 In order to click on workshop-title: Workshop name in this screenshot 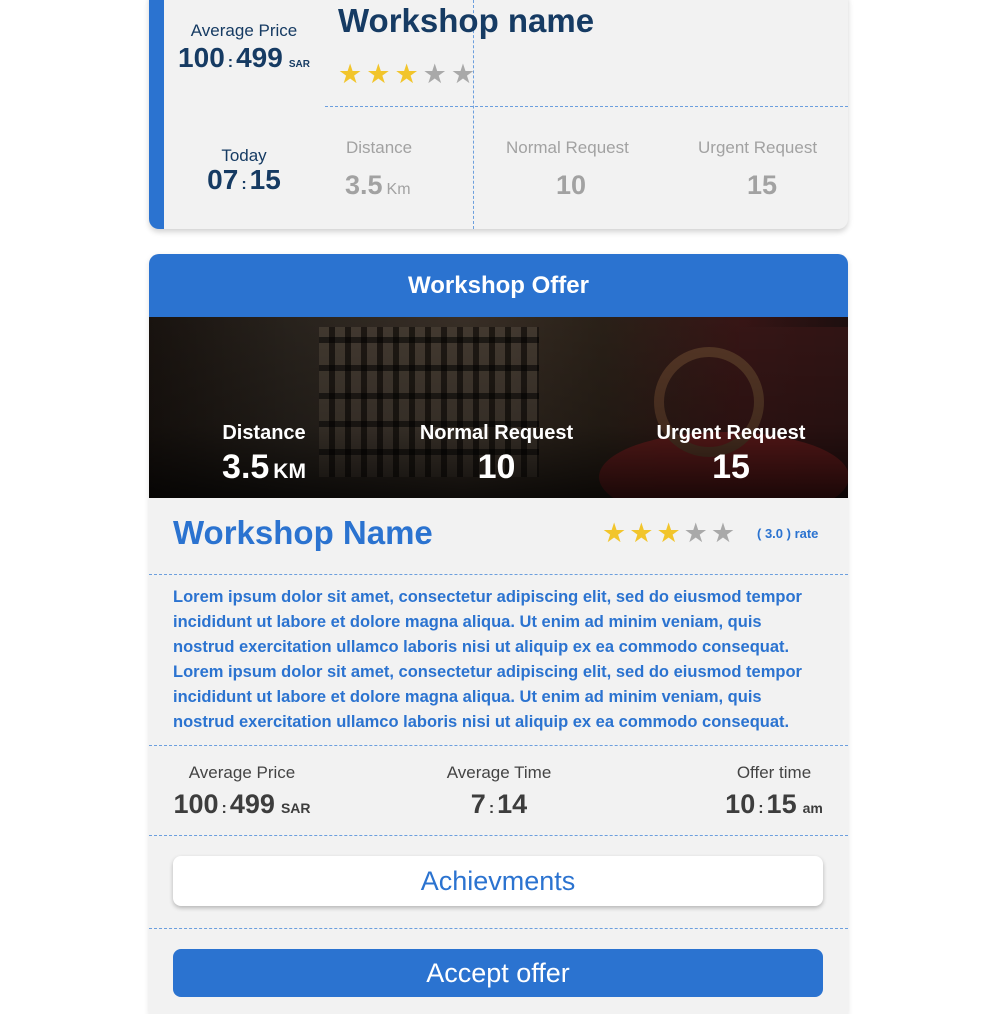, I will do `click(466, 20)`.